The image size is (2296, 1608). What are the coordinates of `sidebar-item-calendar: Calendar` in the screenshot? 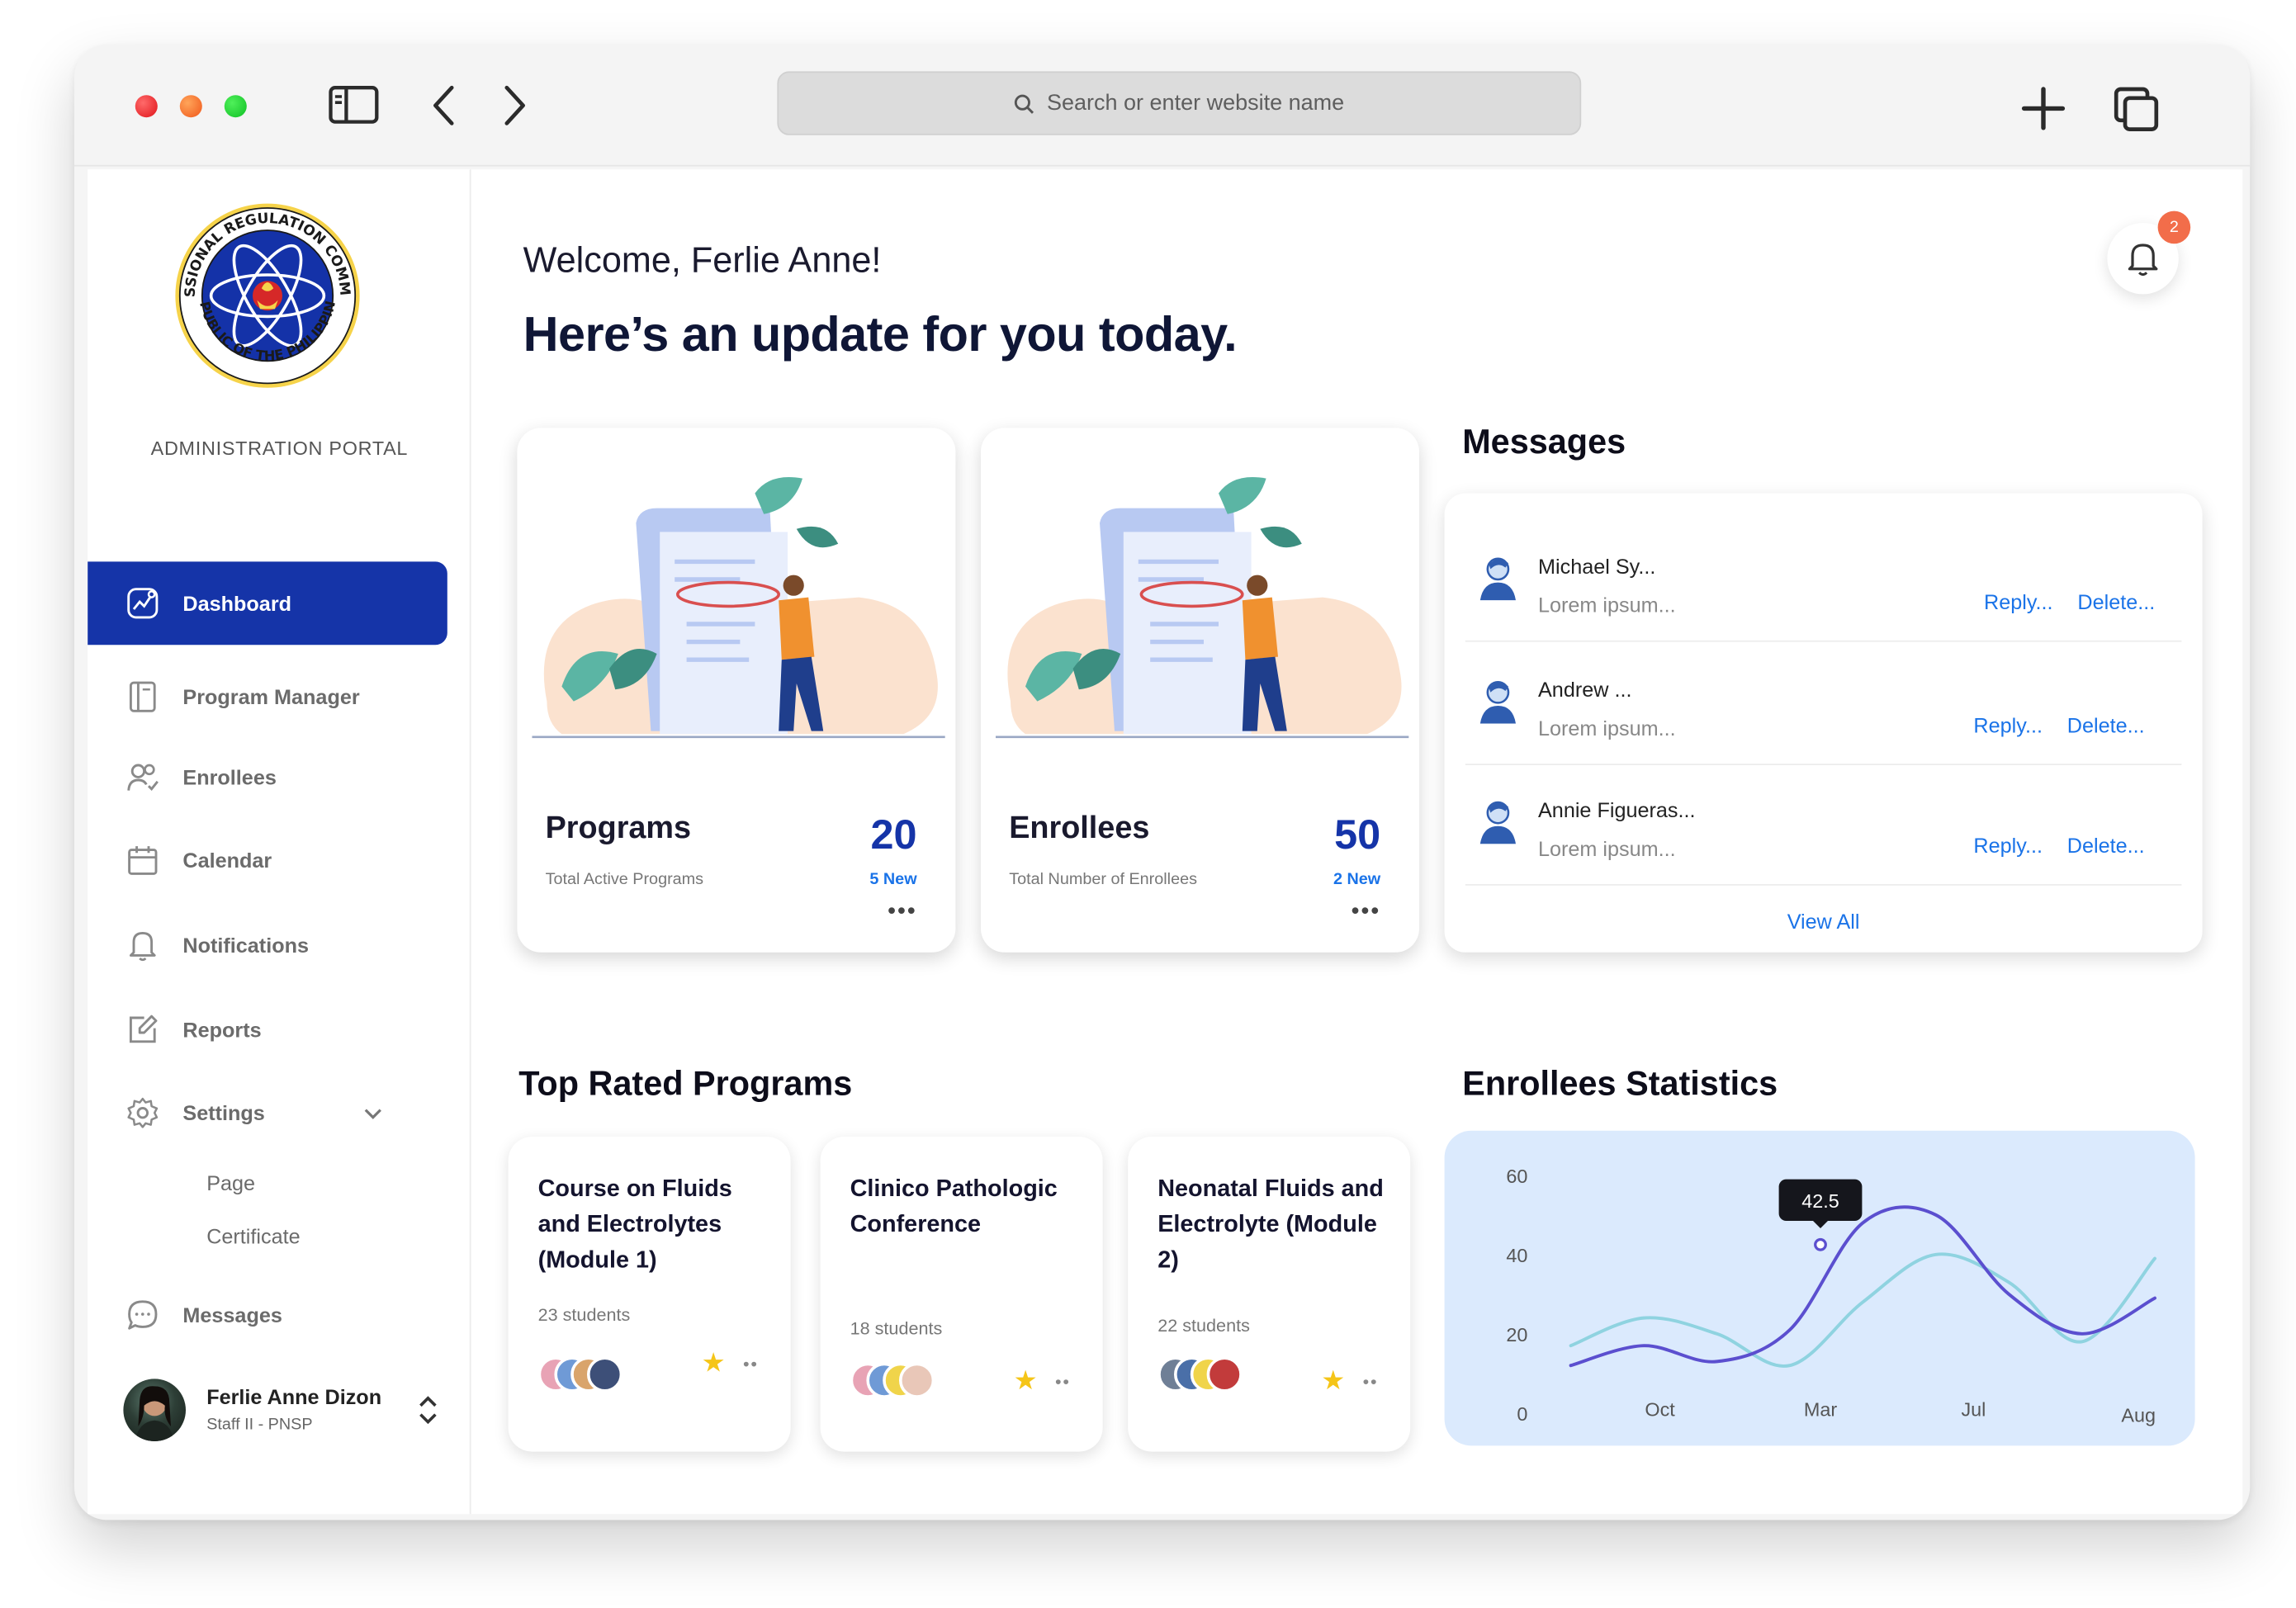 It's located at (267, 860).